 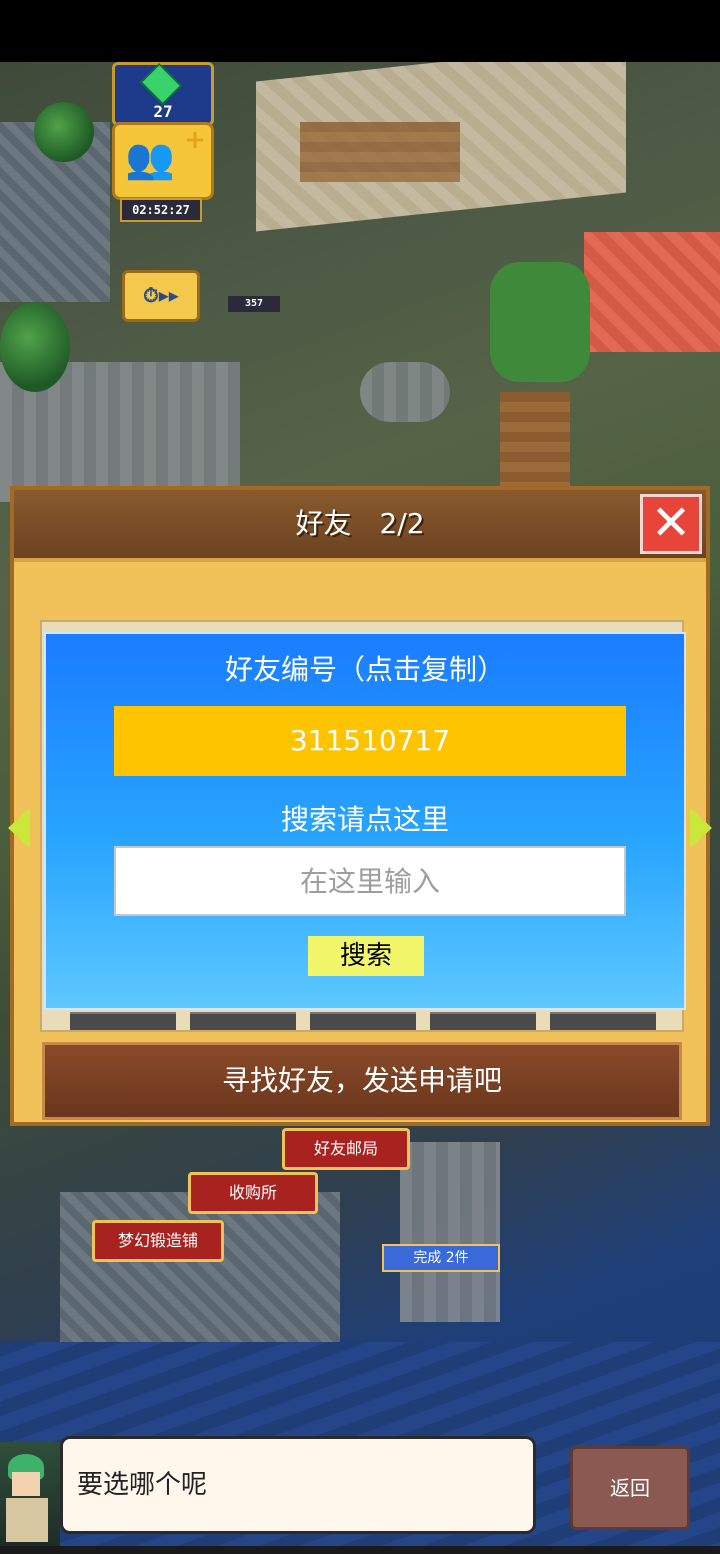 I want to click on gem-counter: 27, so click(x=163, y=94).